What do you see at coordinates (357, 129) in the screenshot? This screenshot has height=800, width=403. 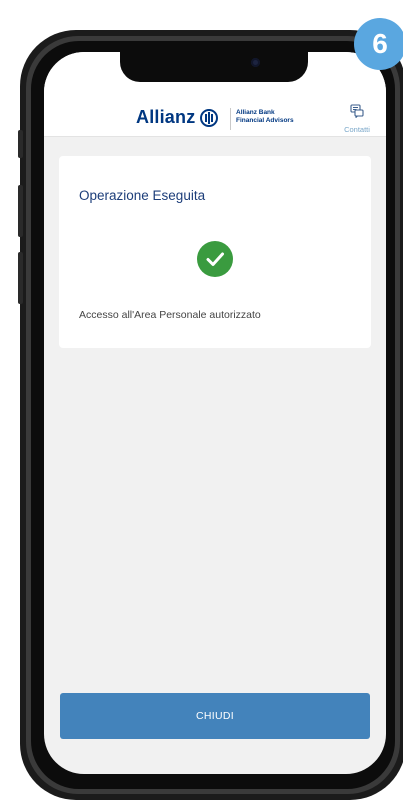 I see `contacts-label: Contatti` at bounding box center [357, 129].